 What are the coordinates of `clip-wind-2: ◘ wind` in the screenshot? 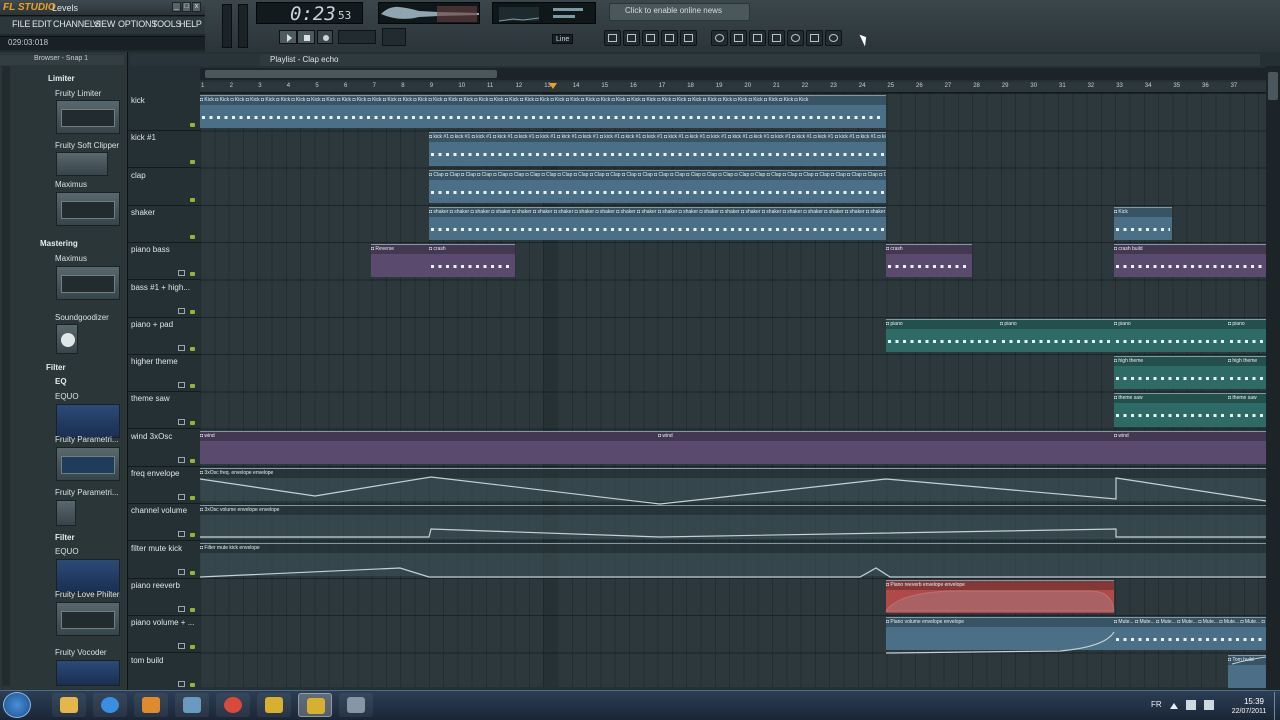 It's located at (886, 447).